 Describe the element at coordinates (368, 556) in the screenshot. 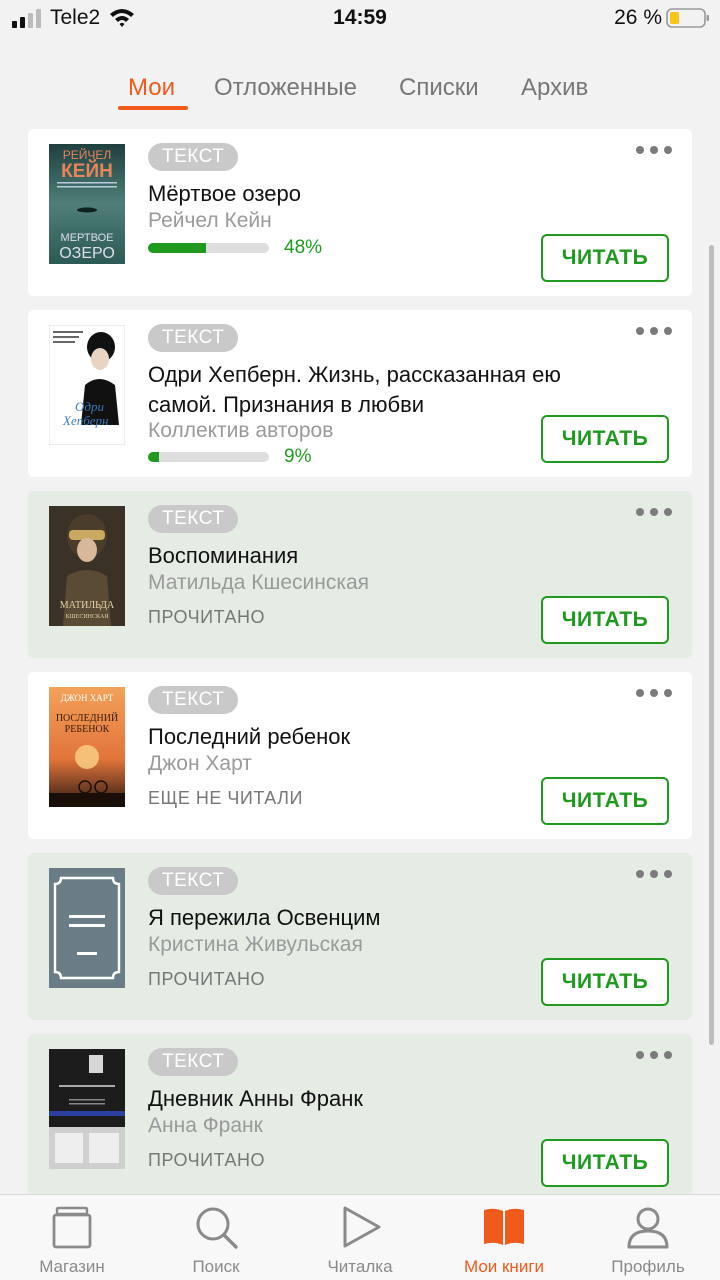

I see `book-title: Воспоминания` at that location.